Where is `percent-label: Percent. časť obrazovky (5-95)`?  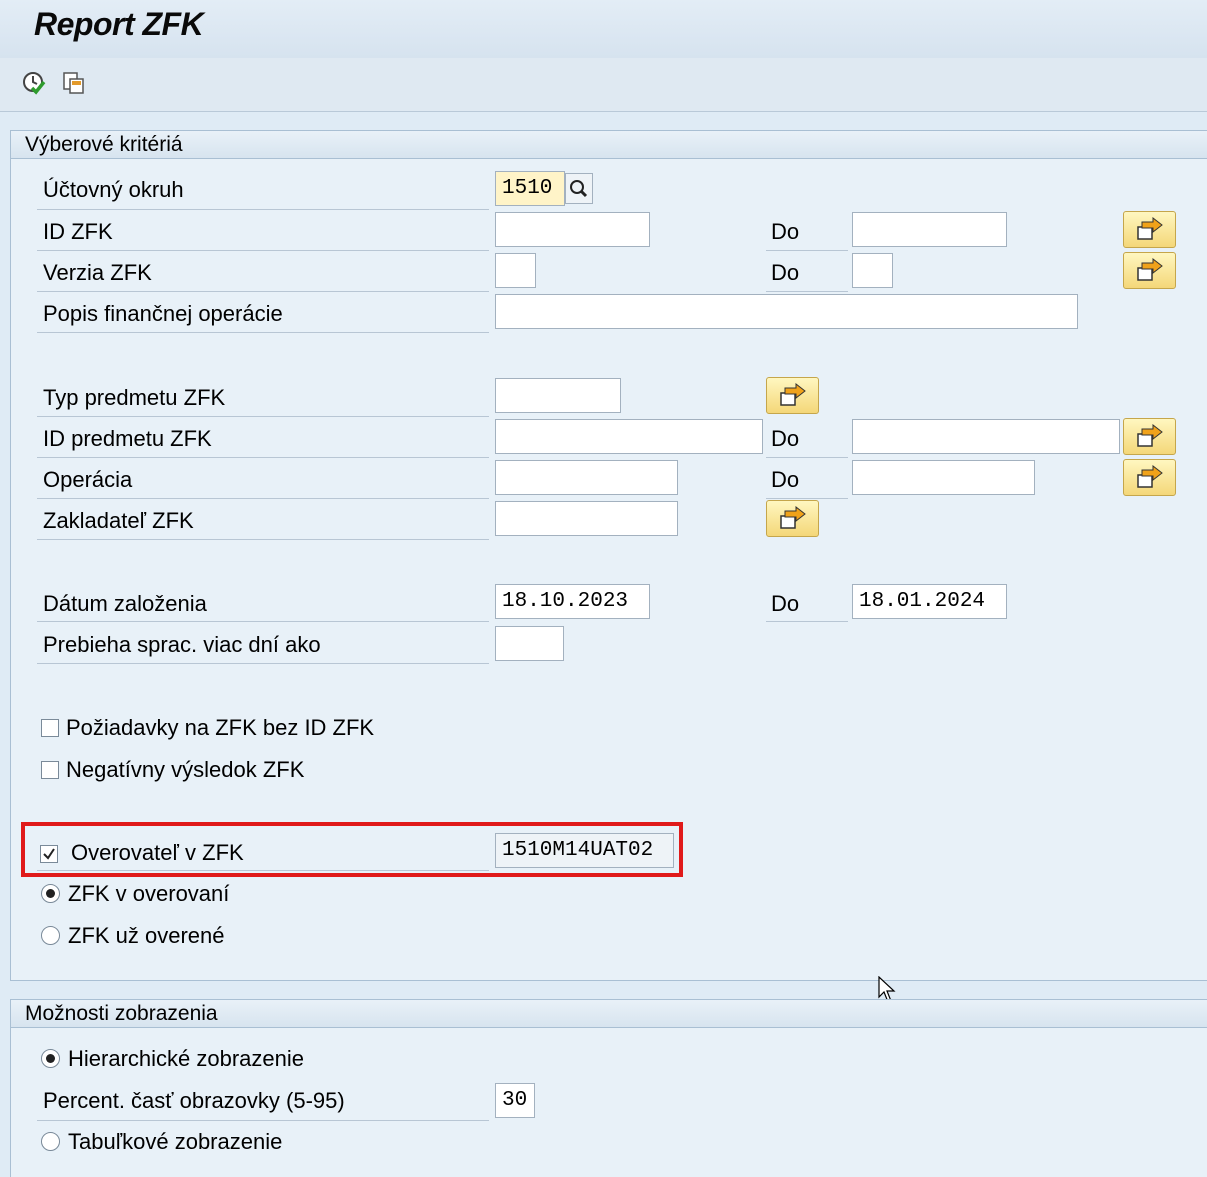 percent-label: Percent. časť obrazovky (5-95) is located at coordinates (194, 1100).